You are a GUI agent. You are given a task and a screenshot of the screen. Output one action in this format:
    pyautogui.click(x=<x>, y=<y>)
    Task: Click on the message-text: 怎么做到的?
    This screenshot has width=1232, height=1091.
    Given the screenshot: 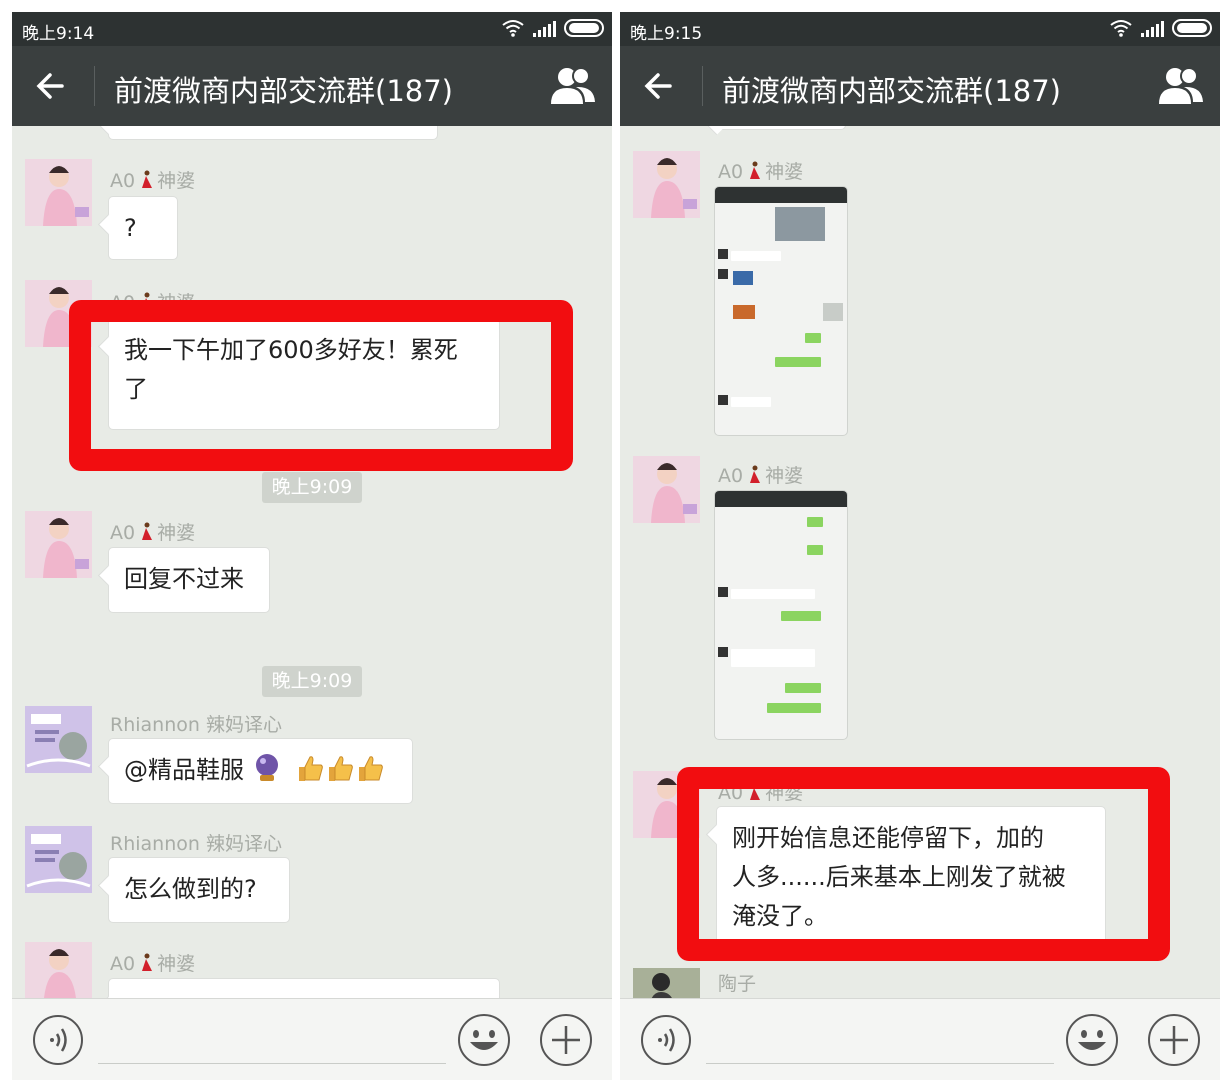 What is the action you would take?
    pyautogui.click(x=190, y=889)
    